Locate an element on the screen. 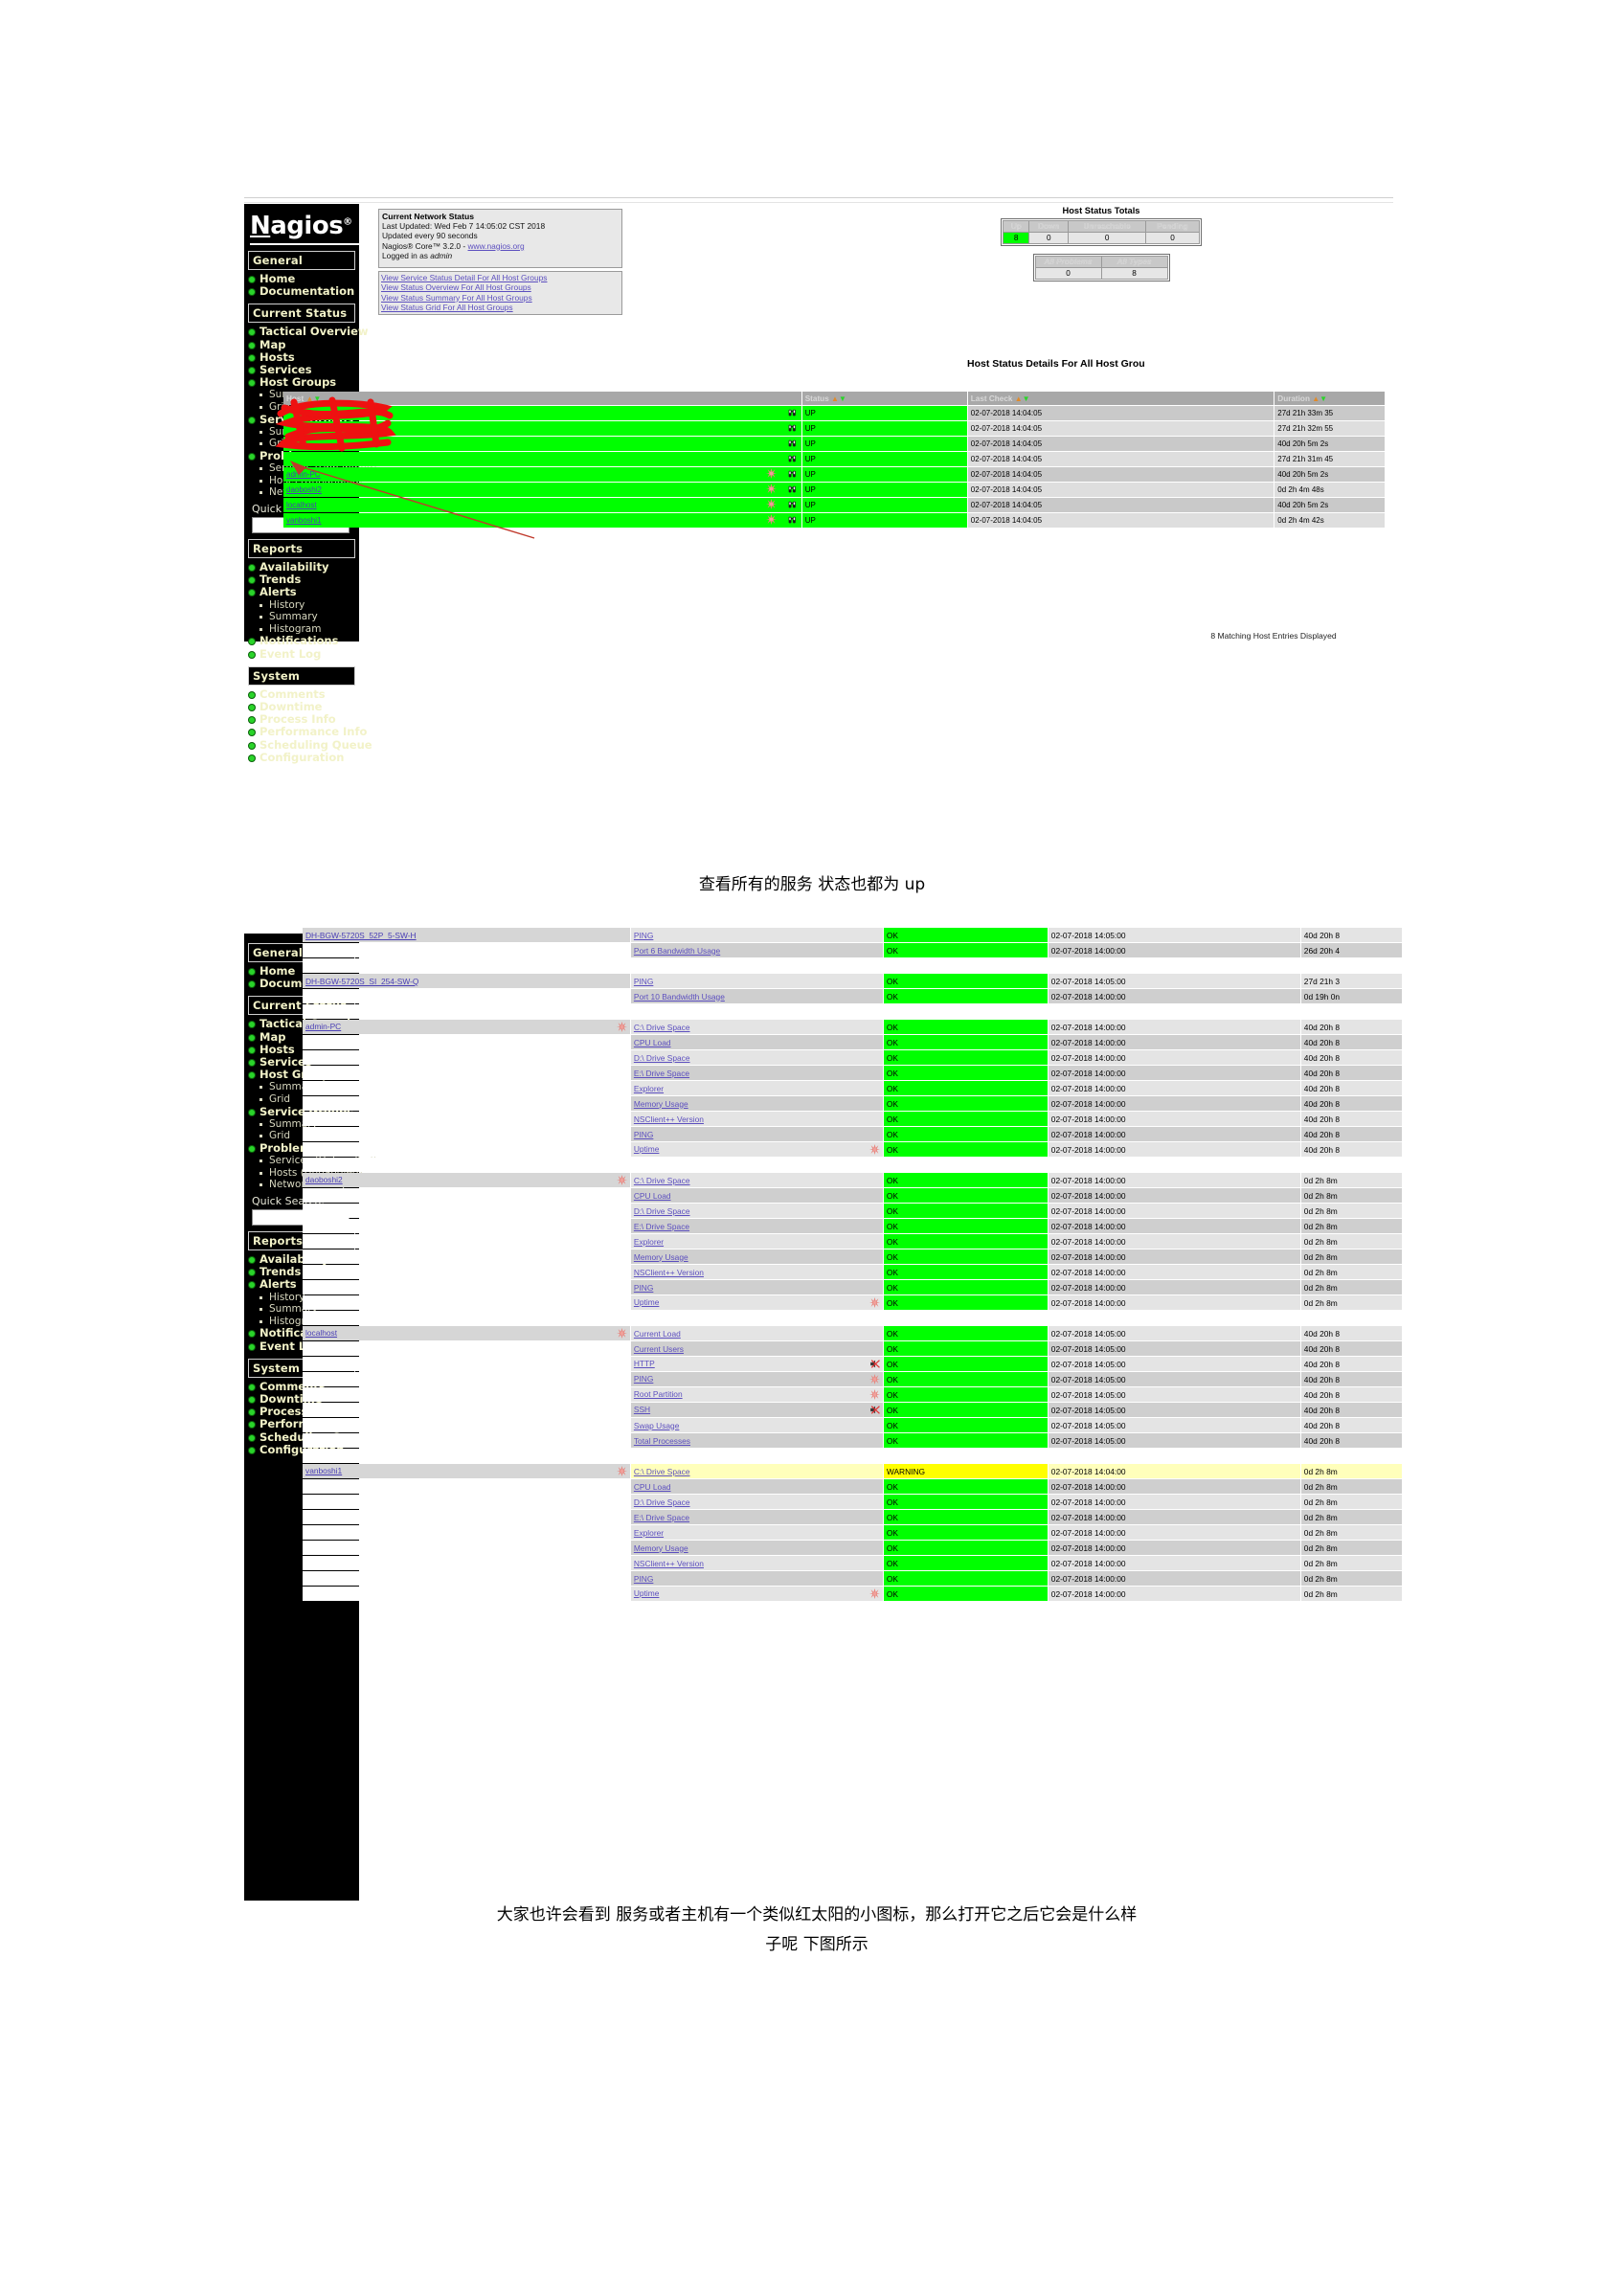 The height and width of the screenshot is (2296, 1624). service-row: Uptime OK 02-07-2018 14:00:00 40d 20h 8 is located at coordinates (852, 1149).